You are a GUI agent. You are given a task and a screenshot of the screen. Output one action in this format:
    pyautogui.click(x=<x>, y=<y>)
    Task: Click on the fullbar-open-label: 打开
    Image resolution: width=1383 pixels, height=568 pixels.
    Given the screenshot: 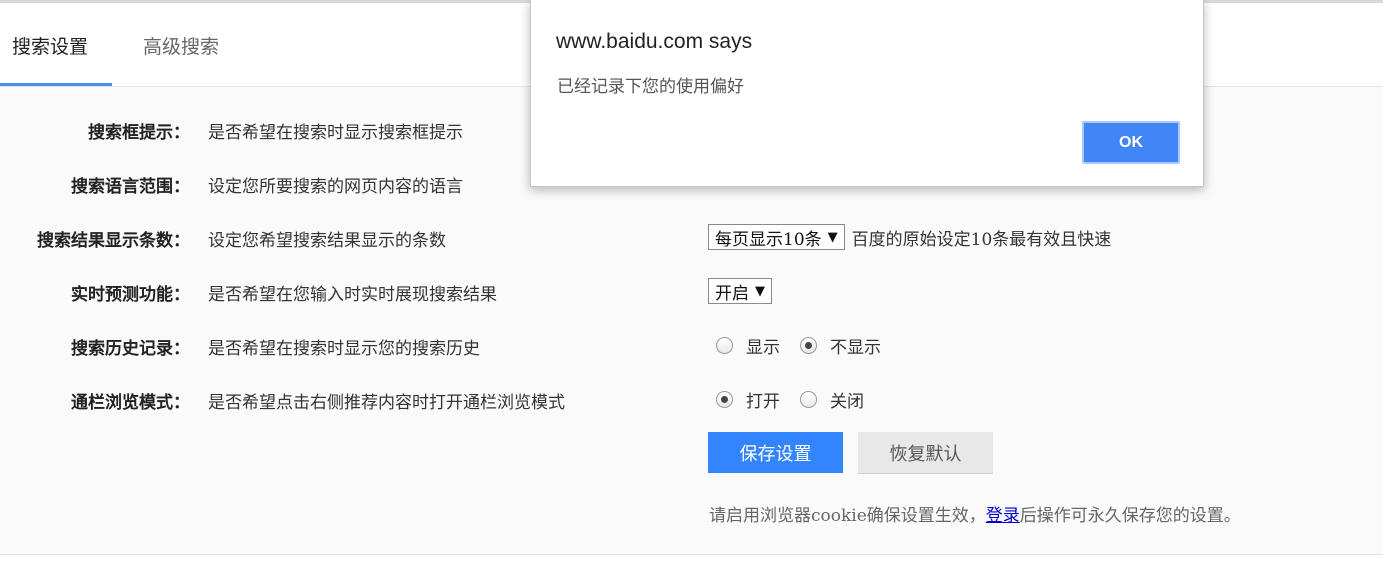 What is the action you would take?
    pyautogui.click(x=763, y=401)
    